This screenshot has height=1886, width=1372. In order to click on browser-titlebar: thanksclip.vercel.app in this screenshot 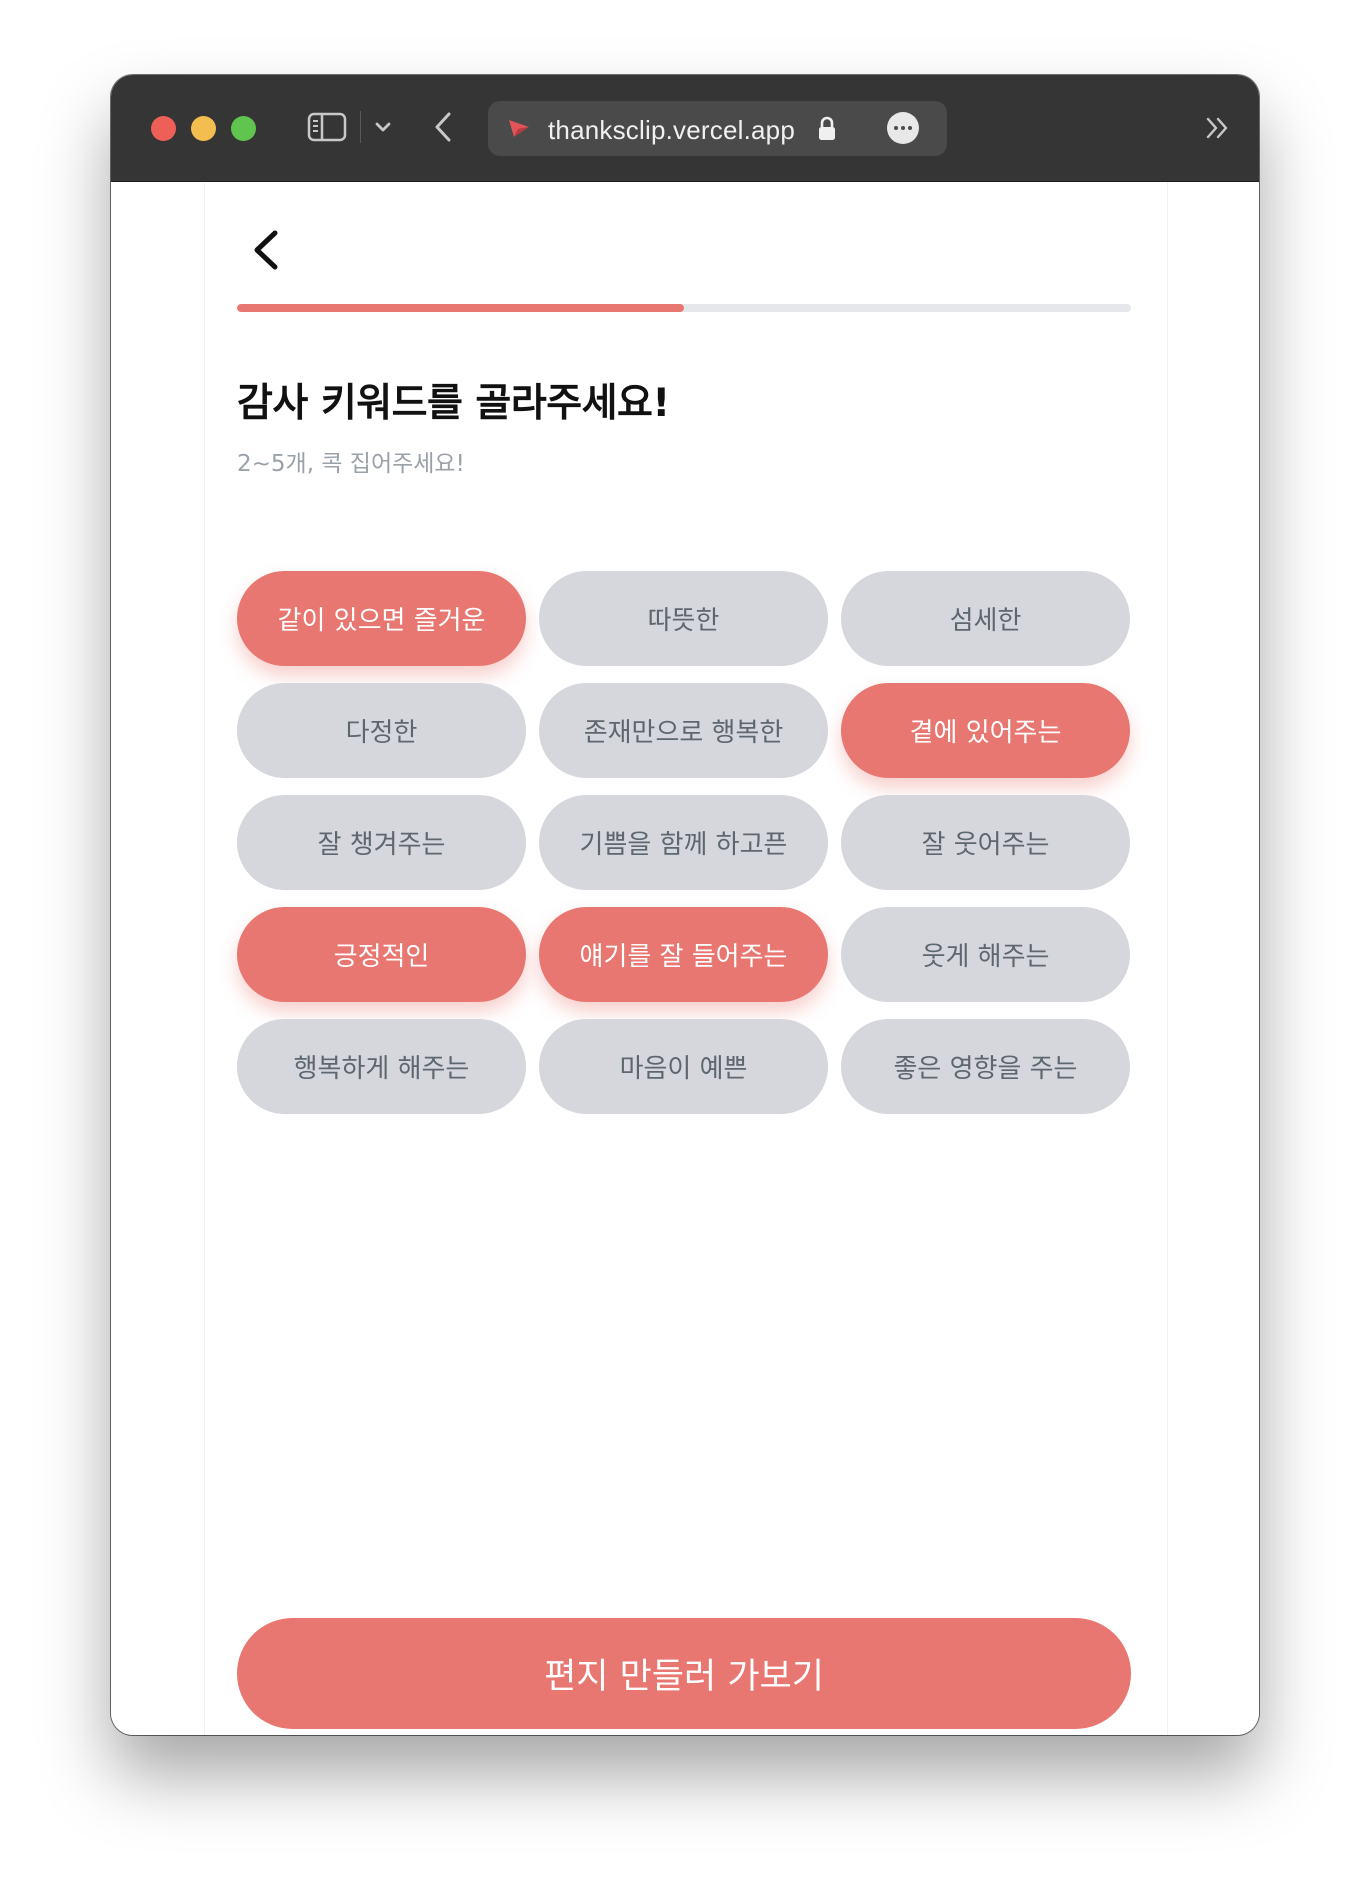, I will do `click(685, 128)`.